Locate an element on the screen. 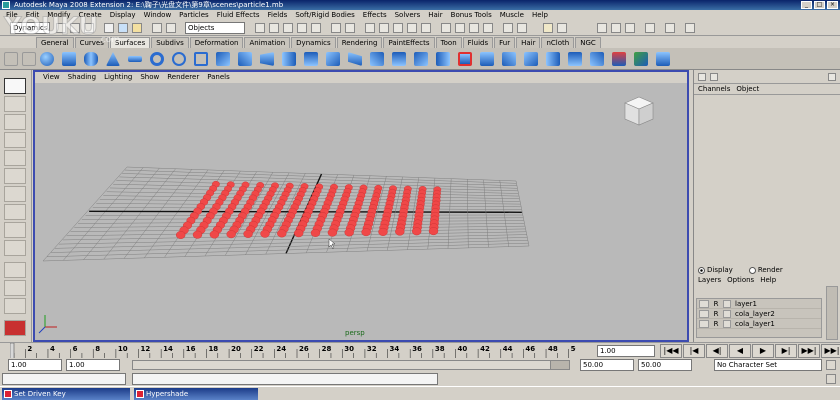  render-mode-radio: Render is located at coordinates (765, 270).